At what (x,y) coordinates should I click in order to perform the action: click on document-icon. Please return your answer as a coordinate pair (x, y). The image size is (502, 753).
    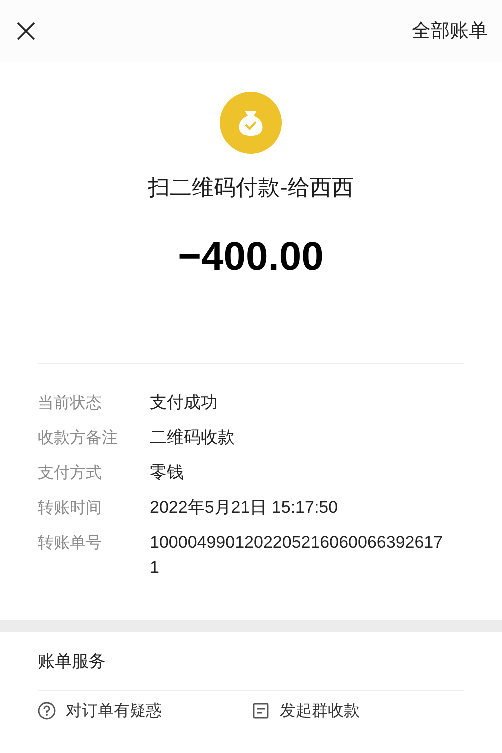
    Looking at the image, I should click on (261, 711).